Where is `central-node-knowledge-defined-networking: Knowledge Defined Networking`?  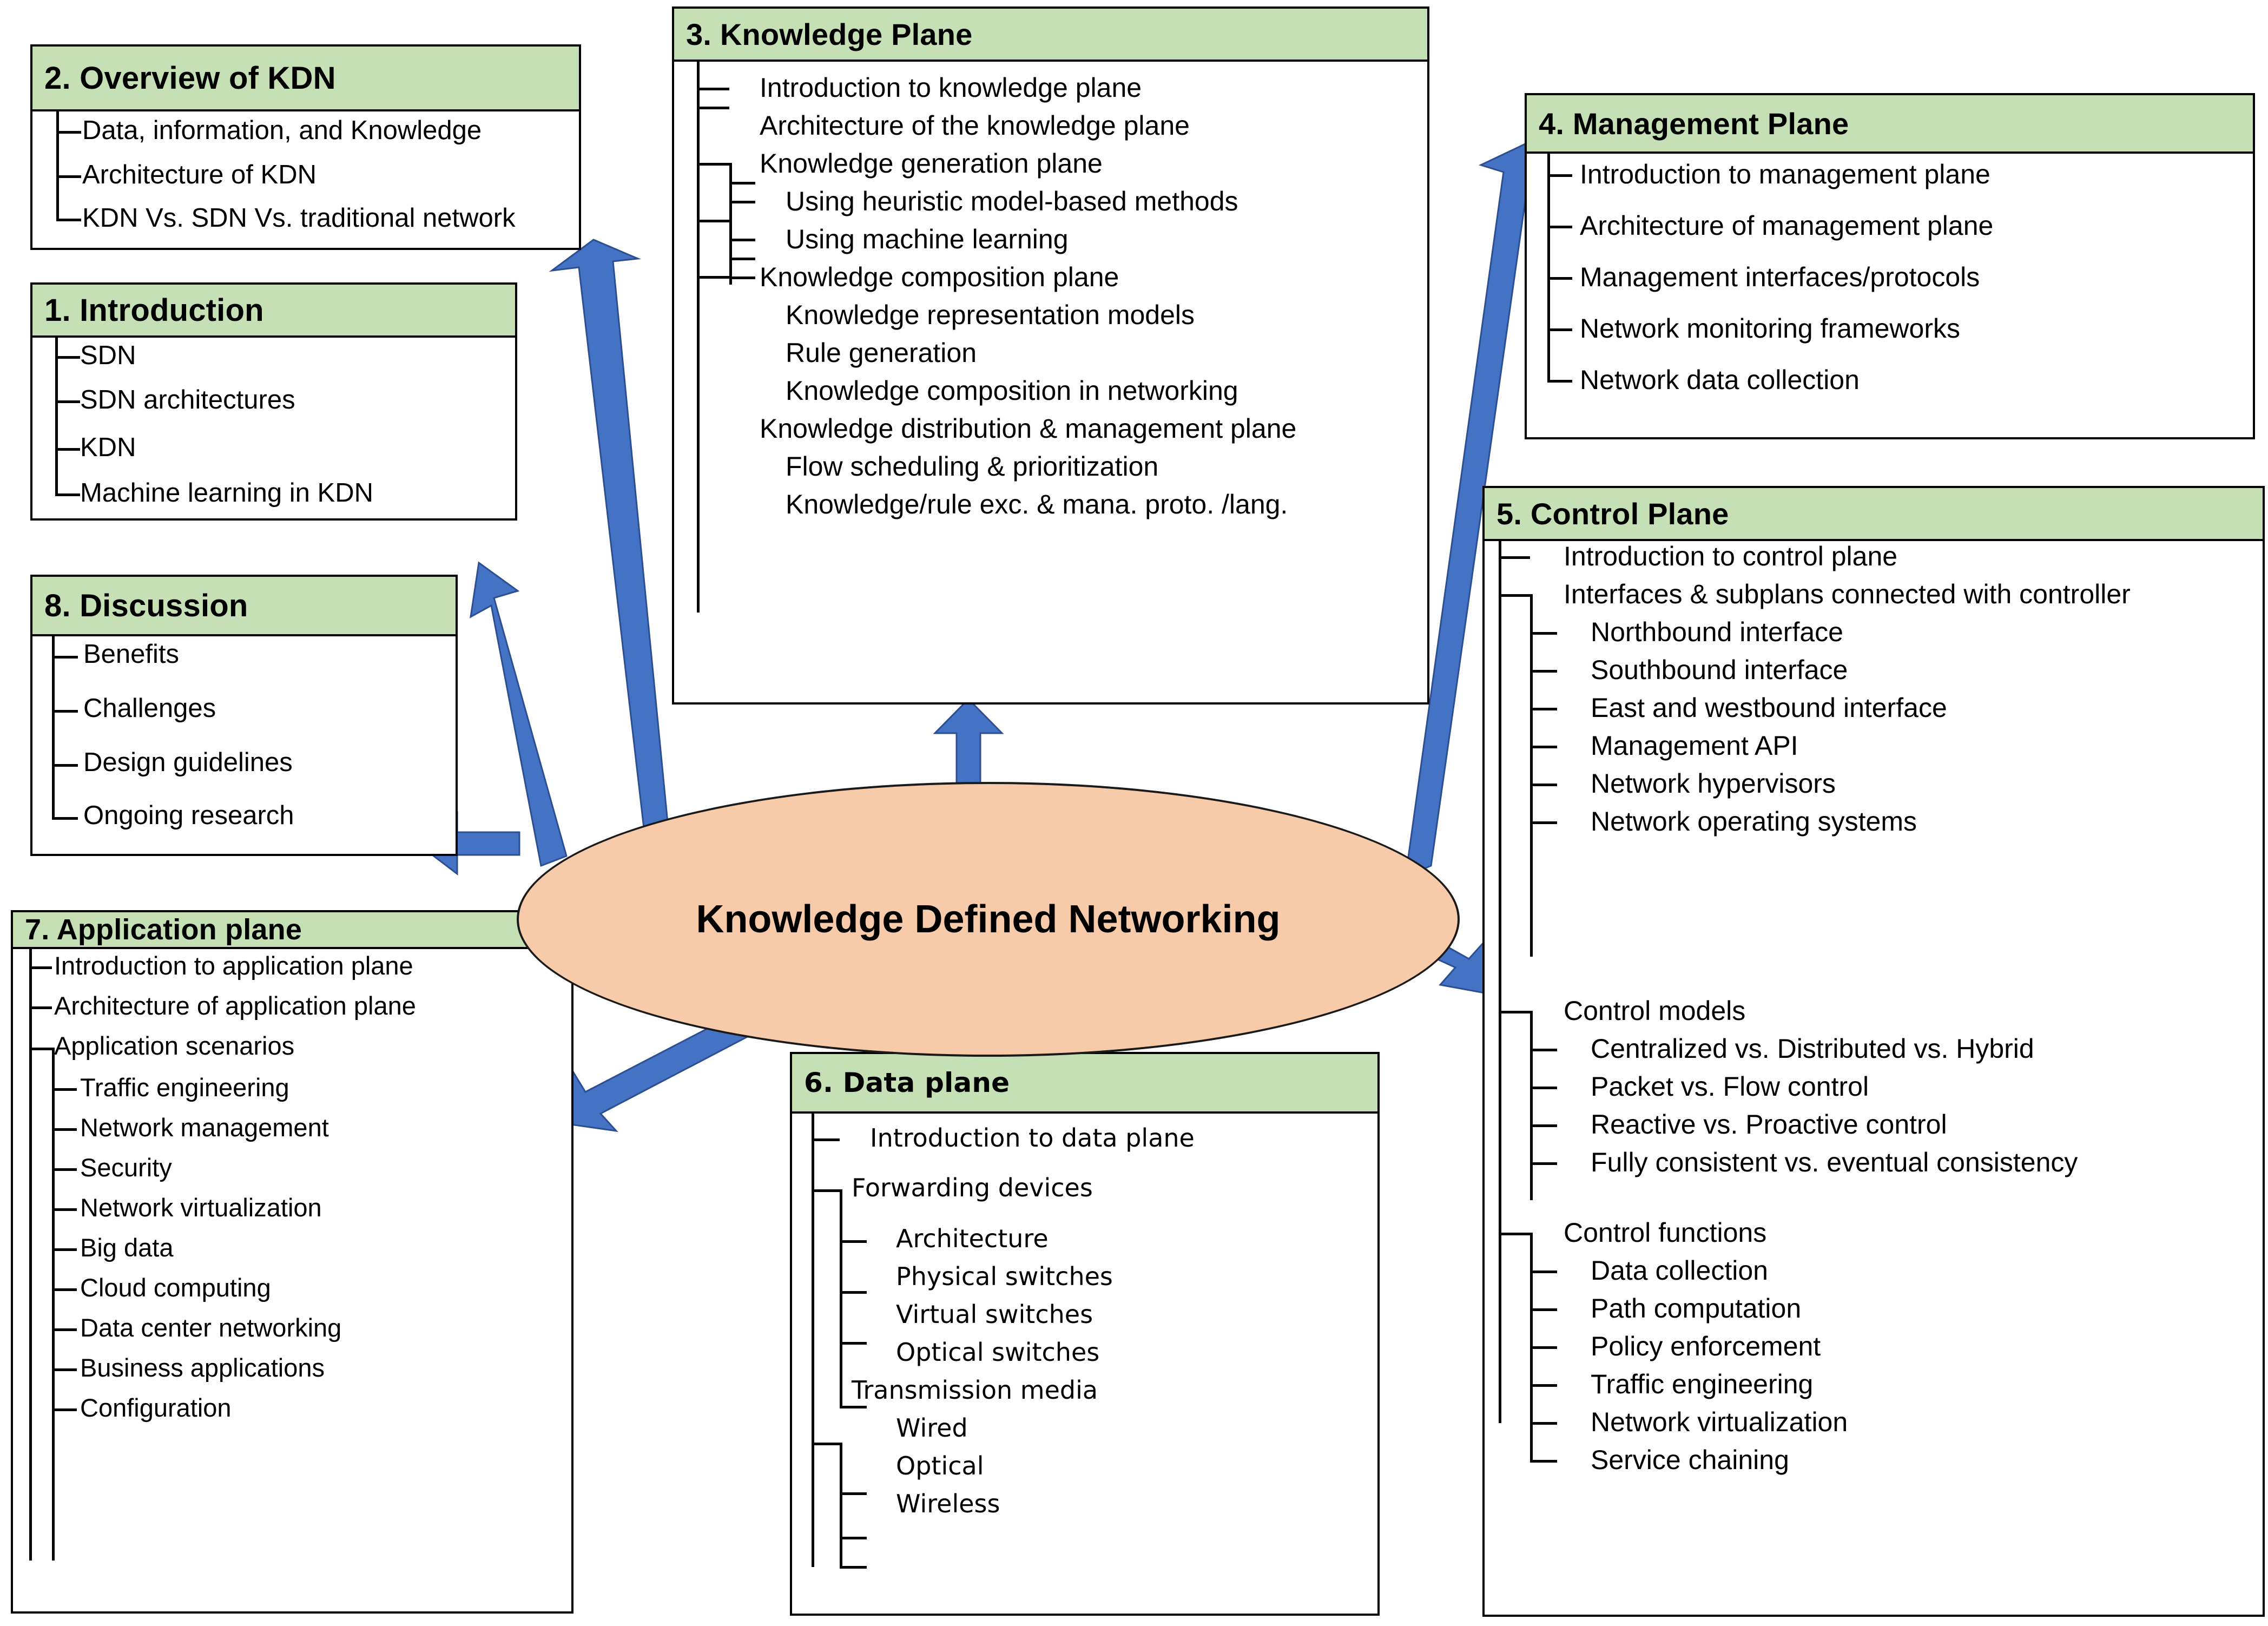
central-node-knowledge-defined-networking: Knowledge Defined Networking is located at coordinates (988, 919).